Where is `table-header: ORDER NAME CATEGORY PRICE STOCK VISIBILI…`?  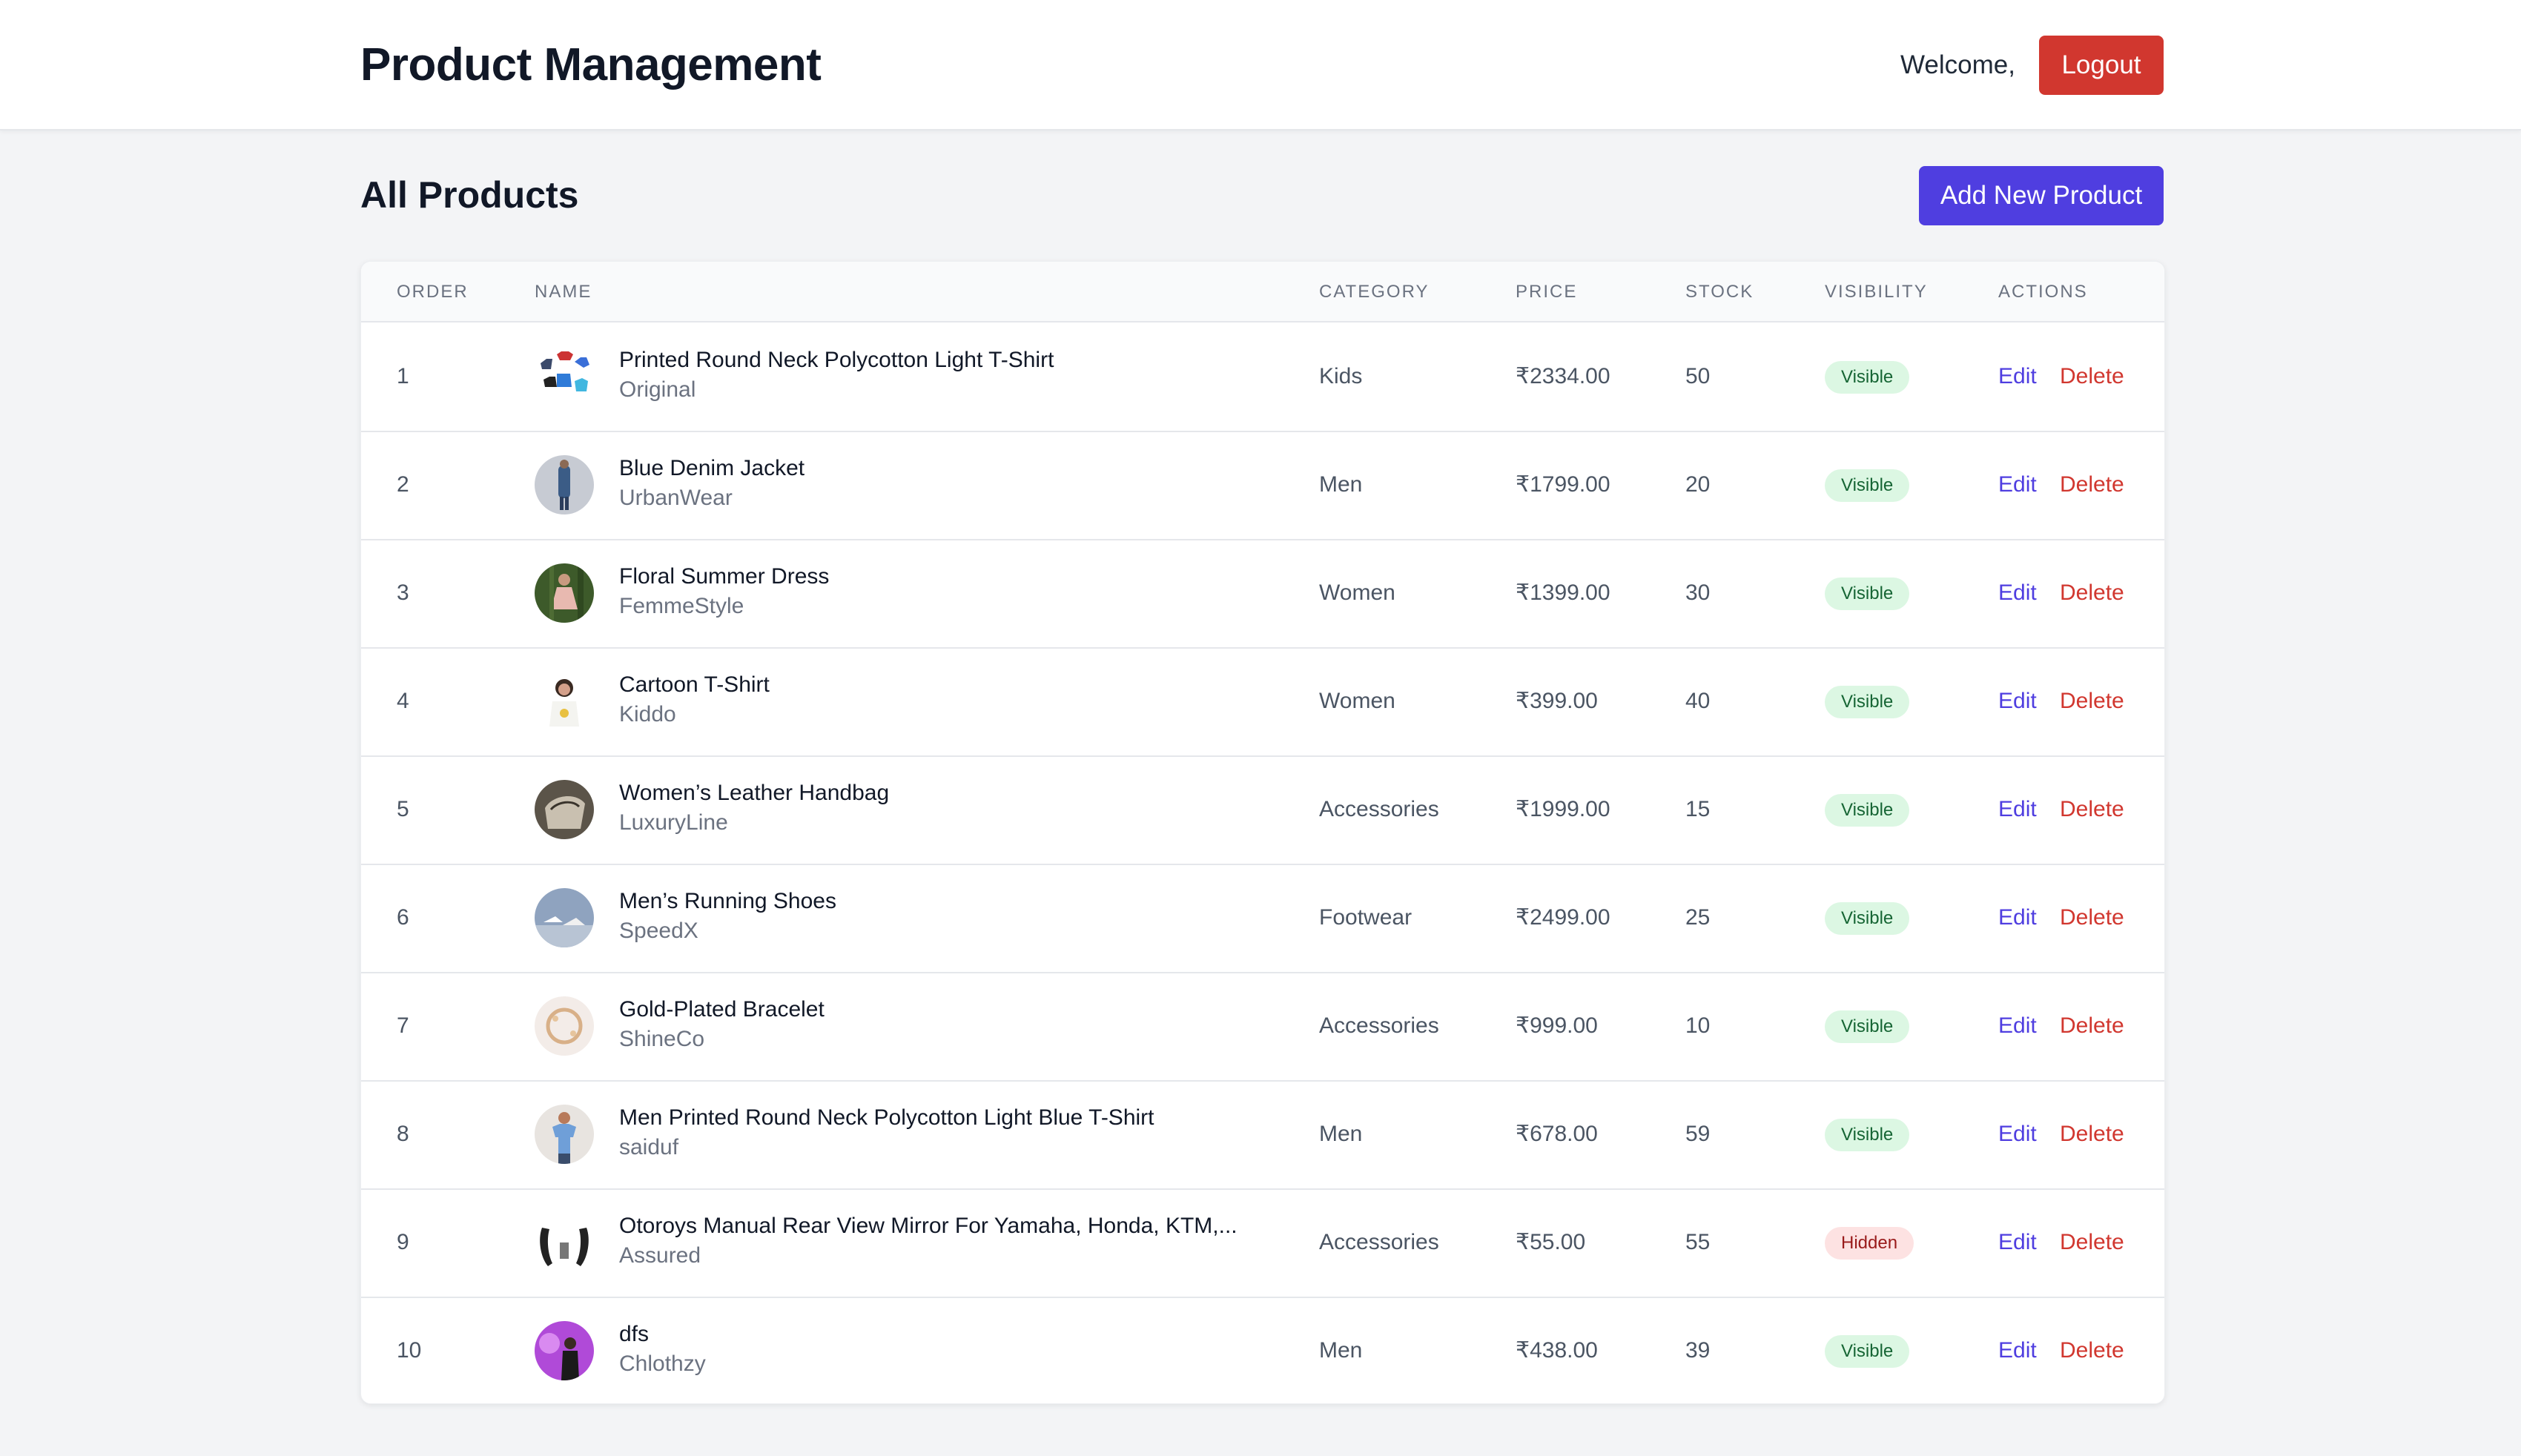
table-header: ORDER NAME CATEGORY PRICE STOCK VISIBILI… is located at coordinates (1262, 292).